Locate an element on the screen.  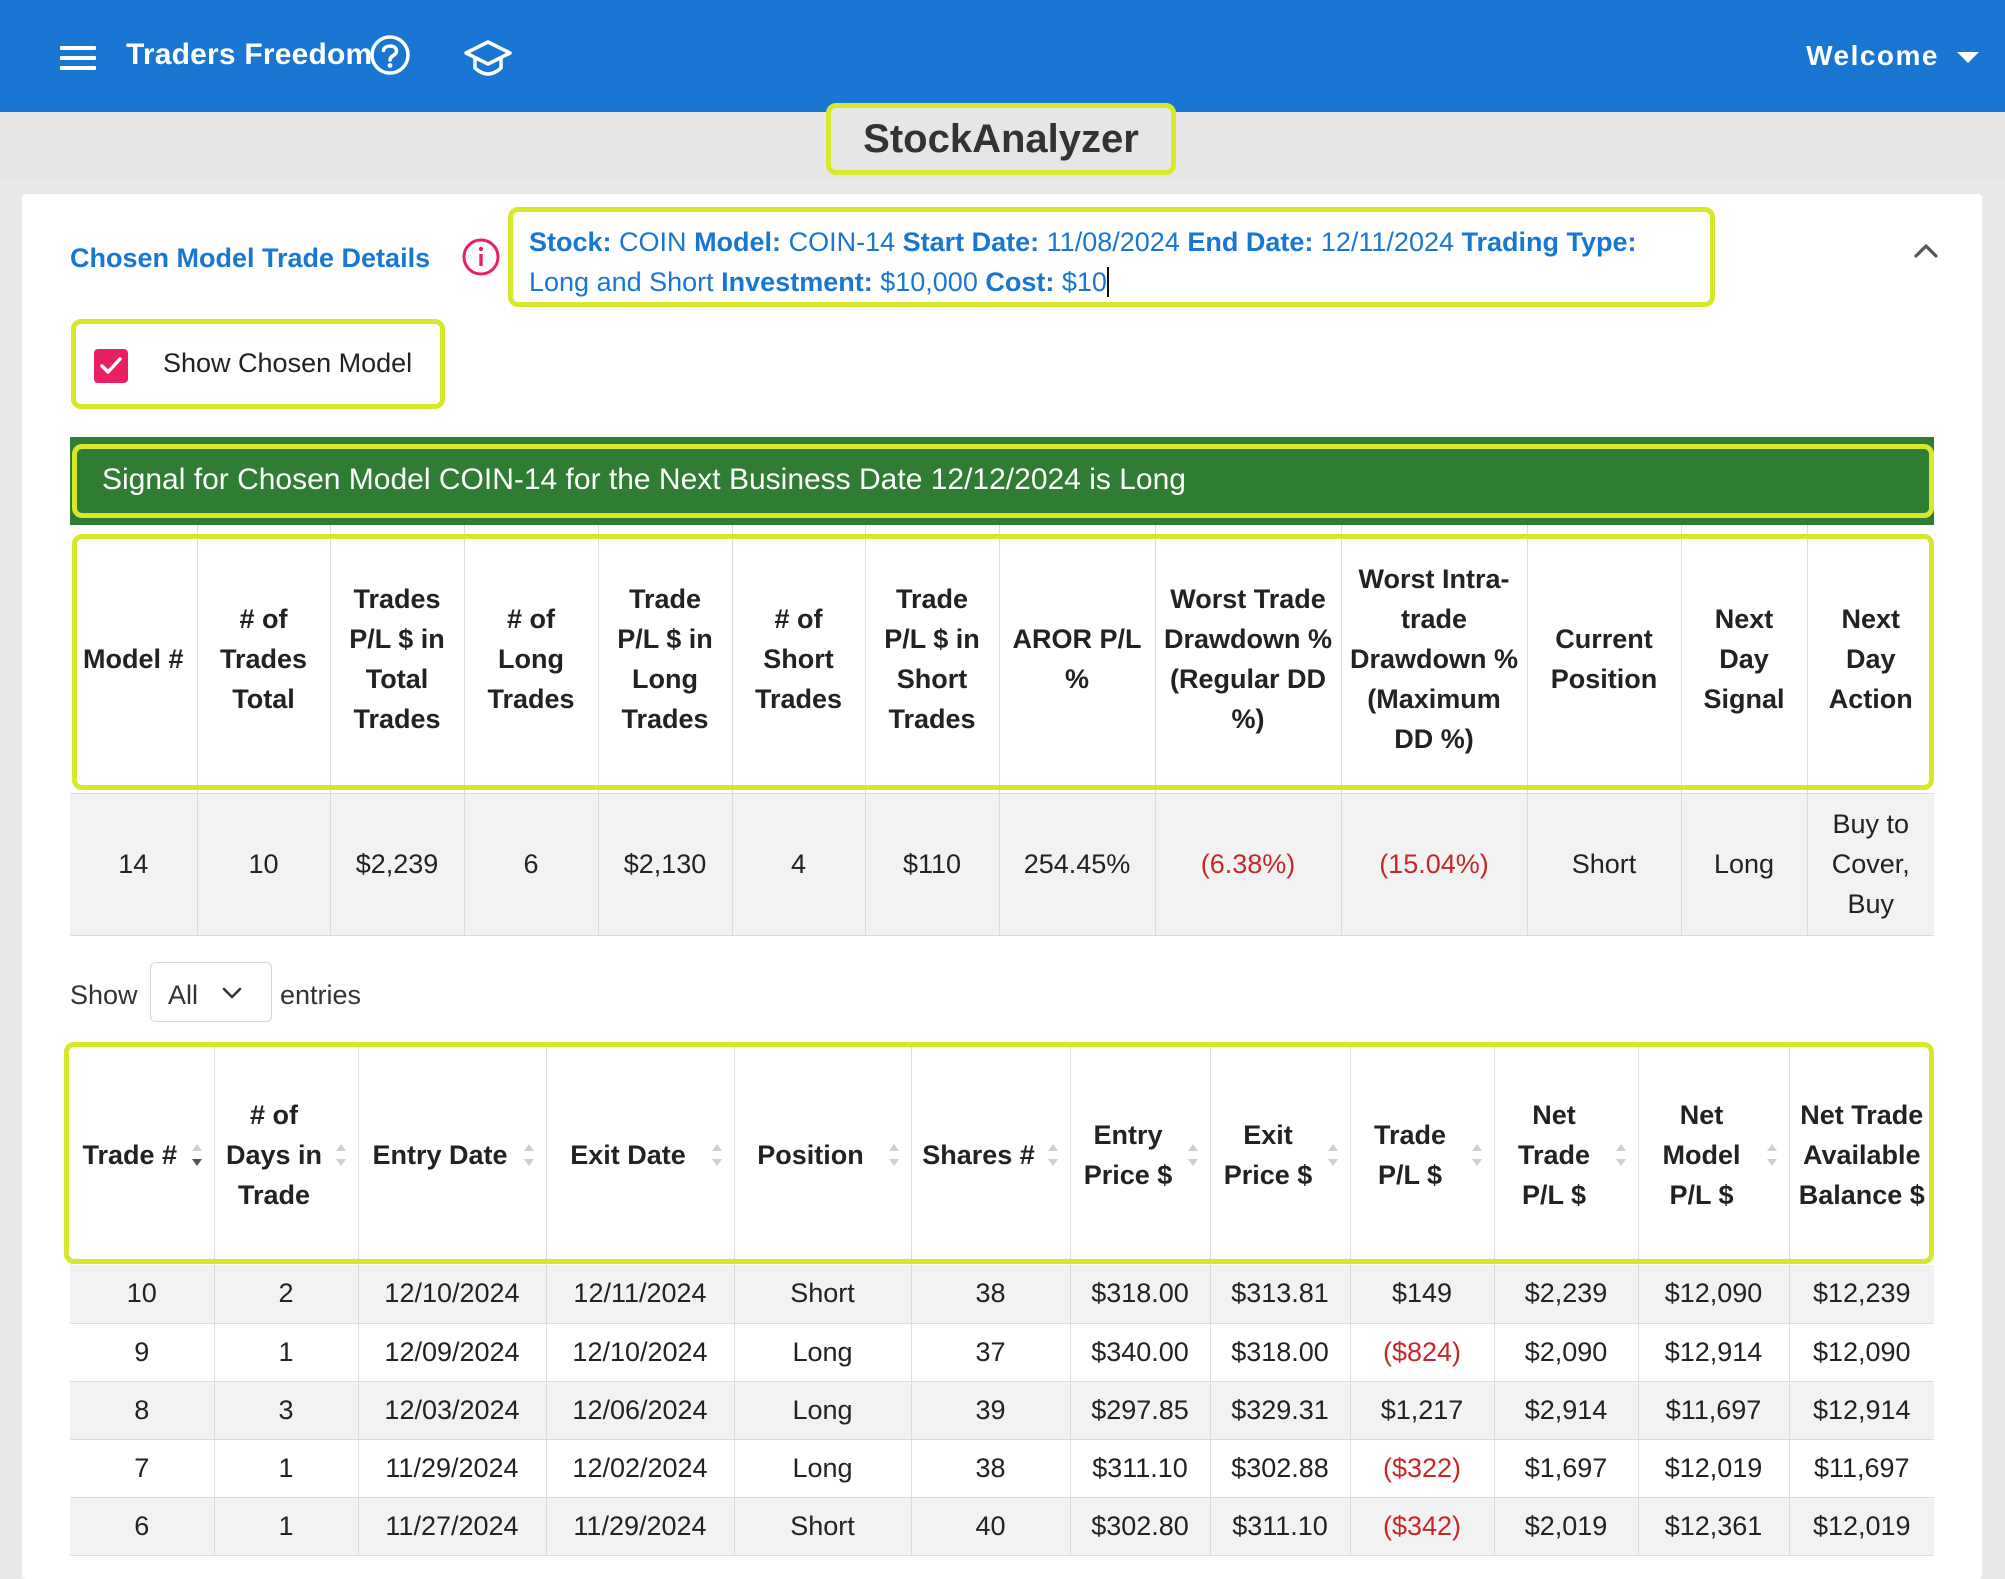
table-cell: 12/11/2024 is located at coordinates (640, 1294).